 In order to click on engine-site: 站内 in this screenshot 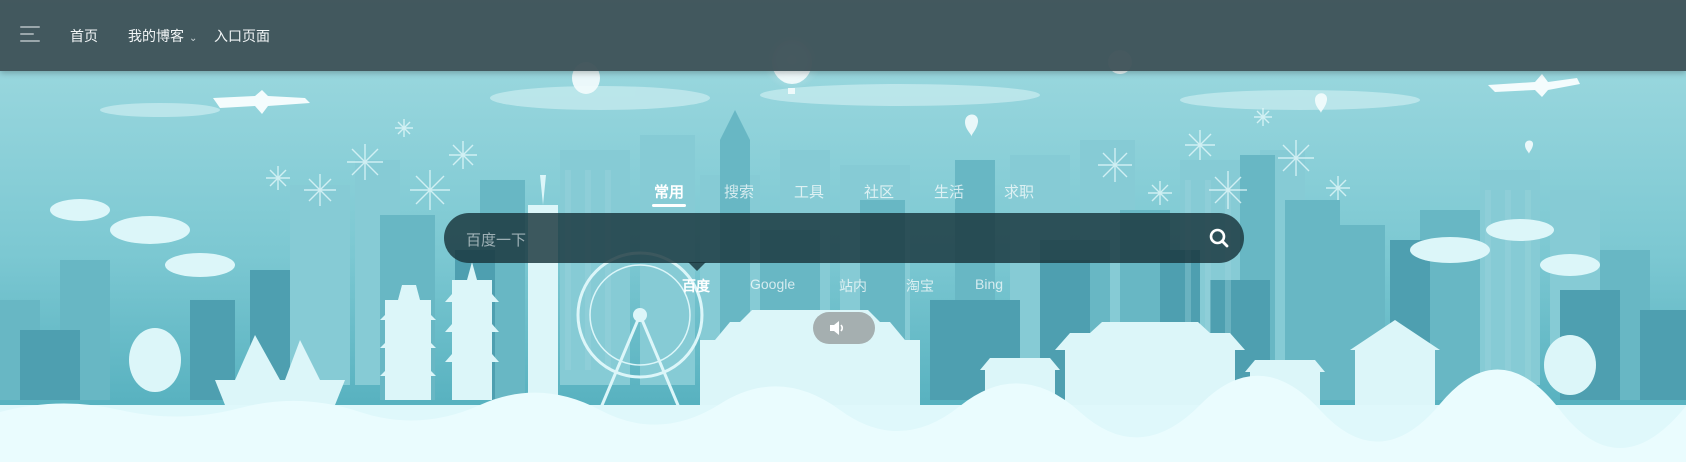, I will do `click(853, 286)`.